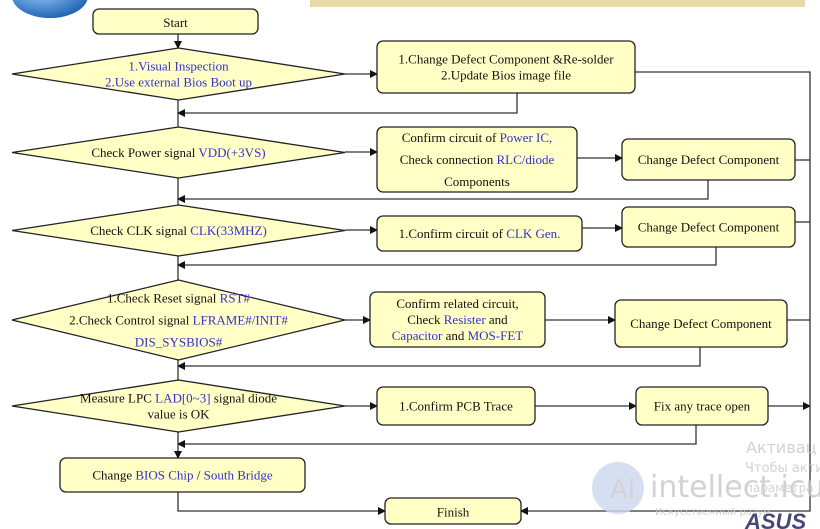  I want to click on highlighted-signal-text: 2.Use external Bios Boot up, so click(178, 82).